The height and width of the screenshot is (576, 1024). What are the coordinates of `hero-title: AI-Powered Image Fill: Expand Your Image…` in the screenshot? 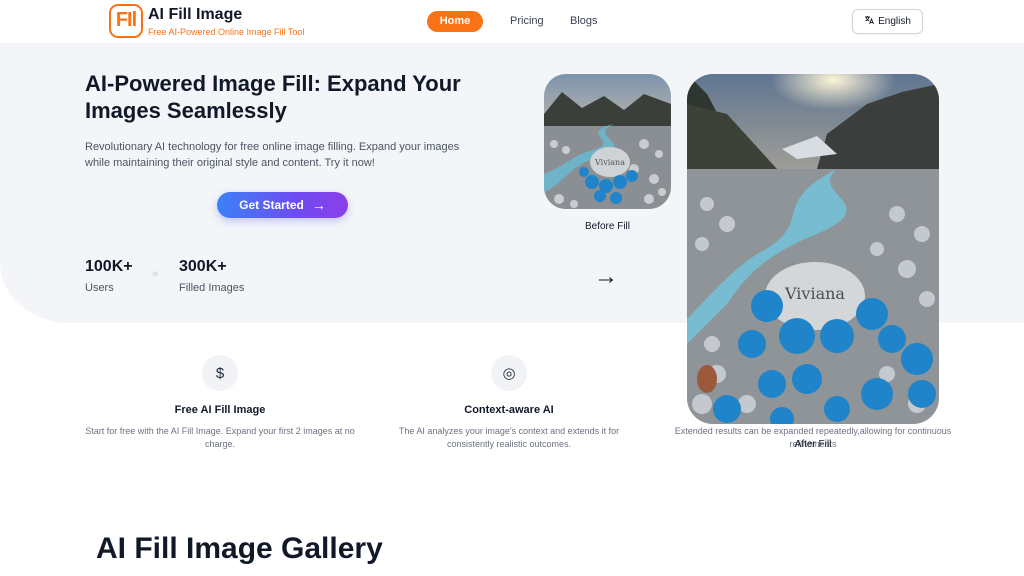 It's located at (273, 97).